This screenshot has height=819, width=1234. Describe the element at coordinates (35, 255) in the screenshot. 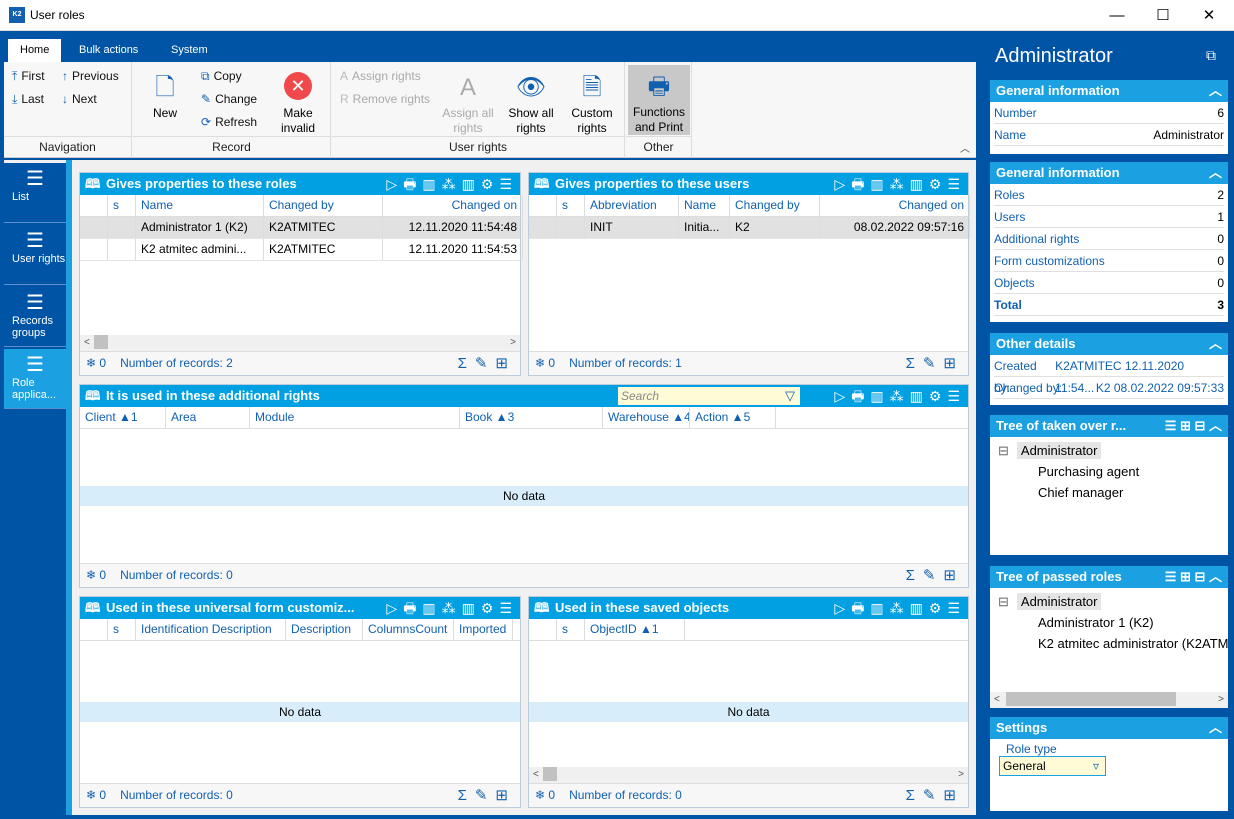

I see `nav-item: ☰ User rights` at that location.